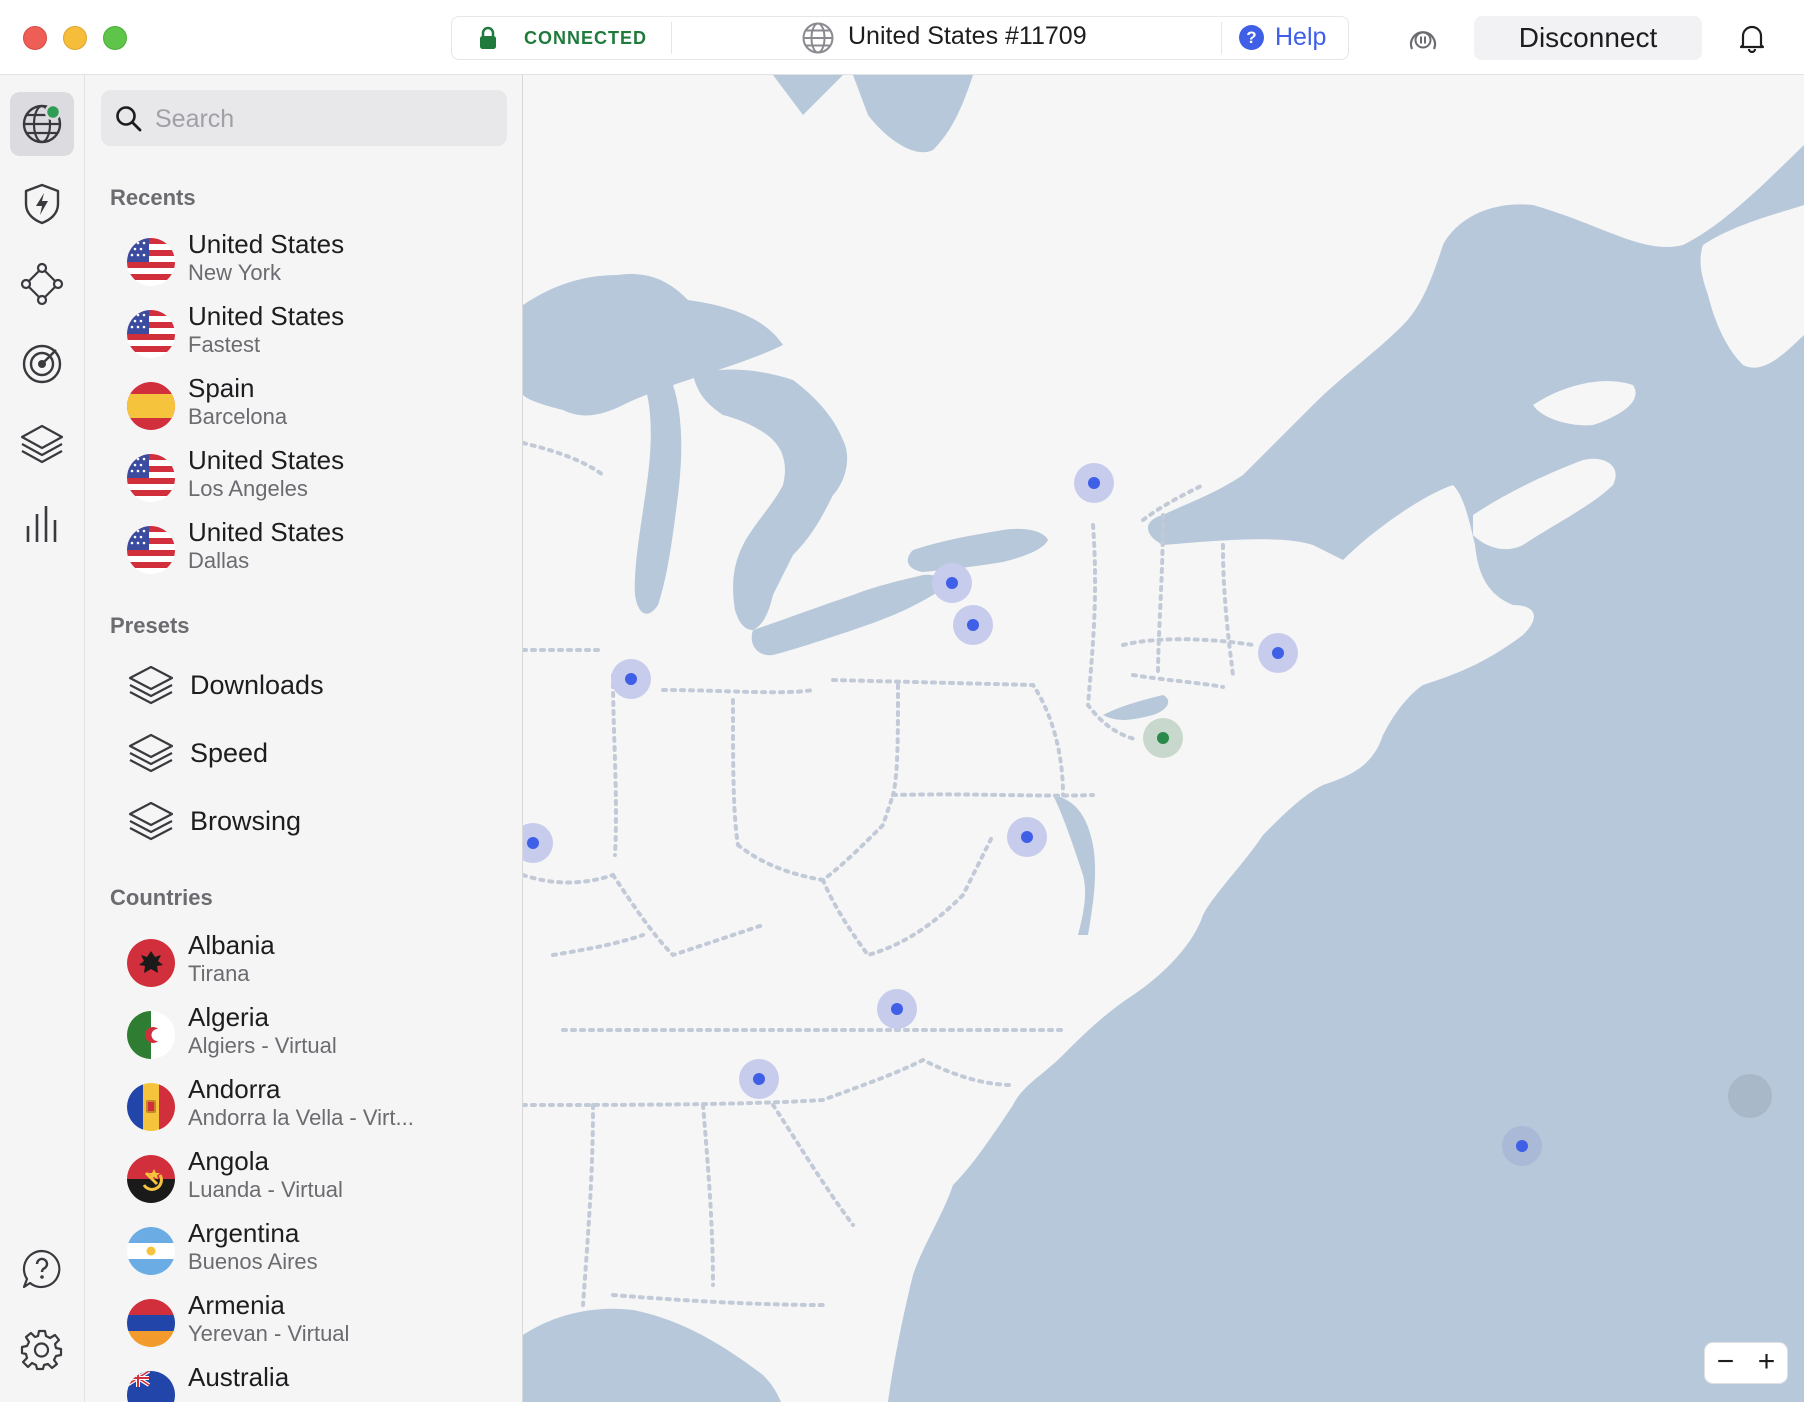  I want to click on specialty-servers-icon, so click(42, 444).